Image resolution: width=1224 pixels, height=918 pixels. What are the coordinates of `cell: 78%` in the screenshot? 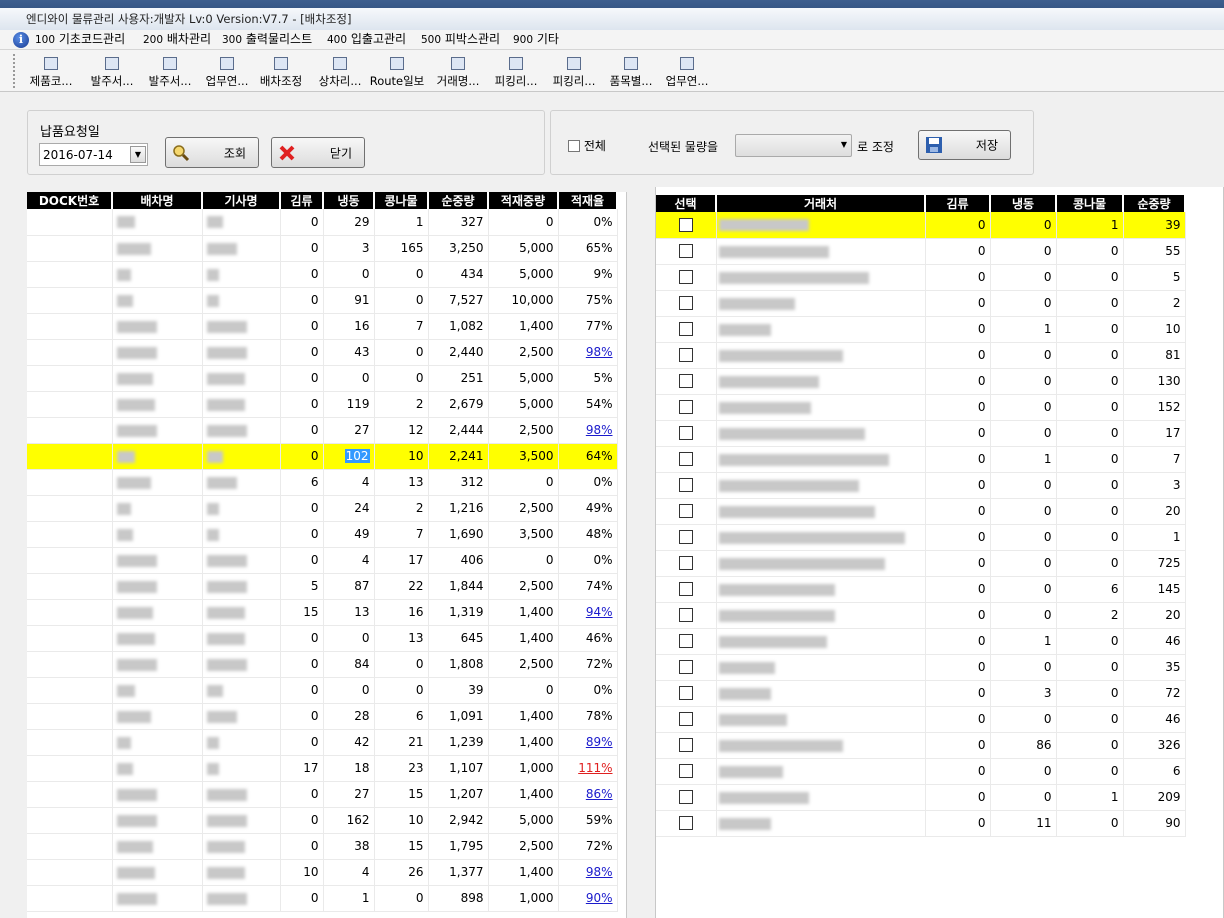 It's located at (588, 716).